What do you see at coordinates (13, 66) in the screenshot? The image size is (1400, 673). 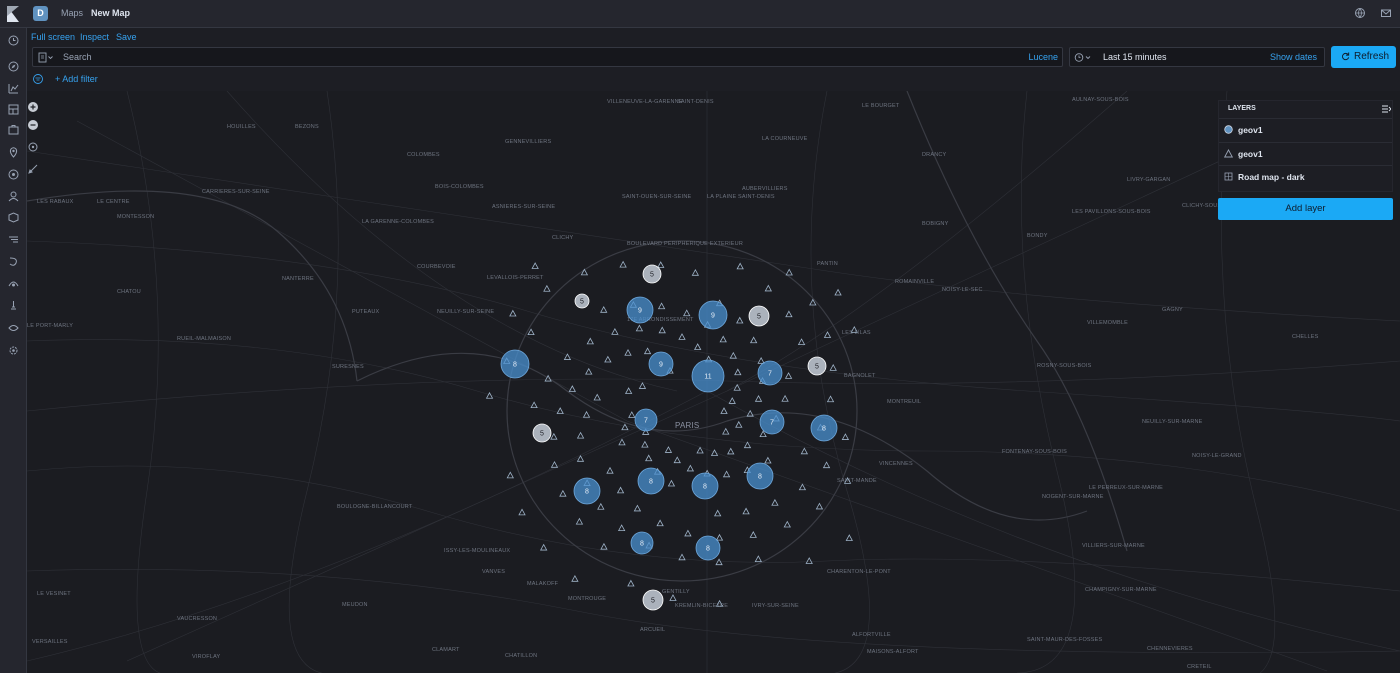 I see `discover-compass-icon` at bounding box center [13, 66].